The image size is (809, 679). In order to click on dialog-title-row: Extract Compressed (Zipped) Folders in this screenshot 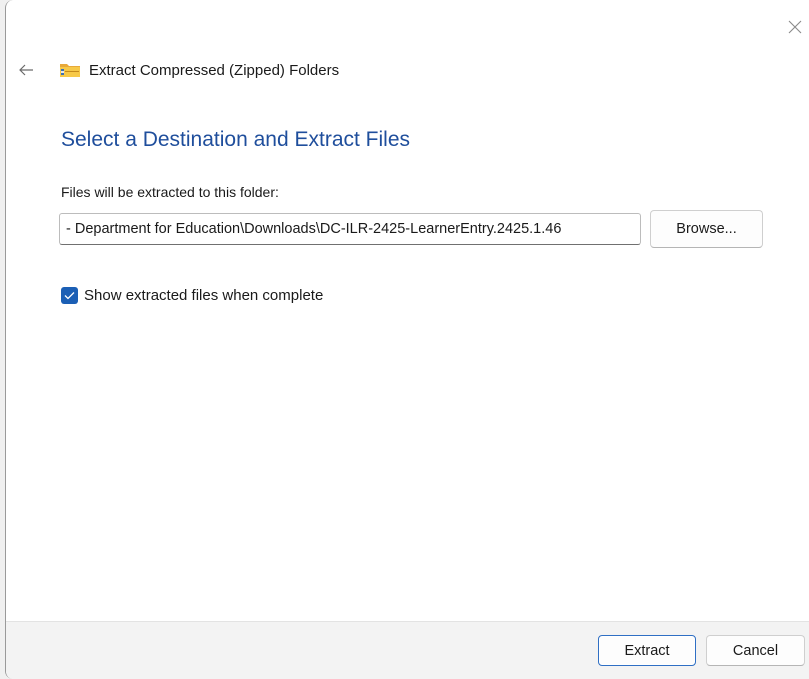, I will do `click(199, 70)`.